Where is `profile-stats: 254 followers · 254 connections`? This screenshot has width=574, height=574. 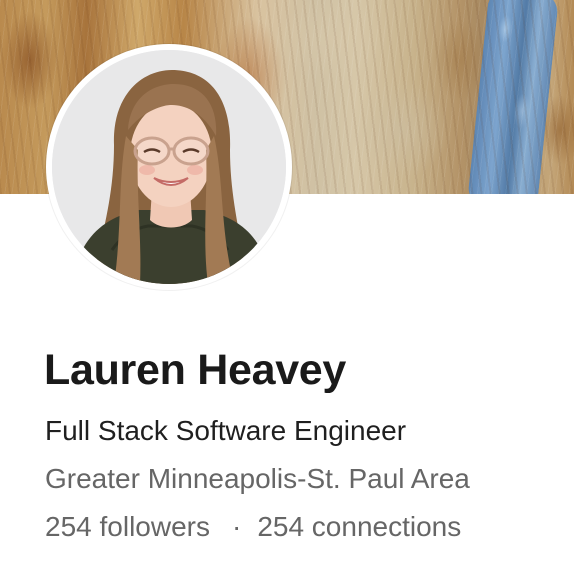 profile-stats: 254 followers · 254 connections is located at coordinates (253, 527).